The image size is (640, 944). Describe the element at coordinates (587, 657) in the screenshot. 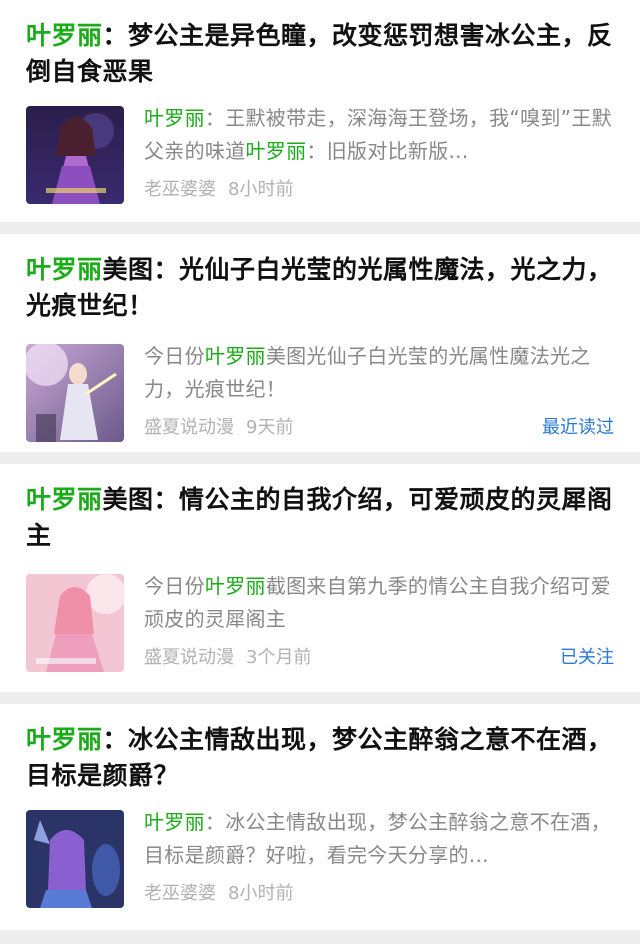

I see `followed-badge: 已关注` at that location.